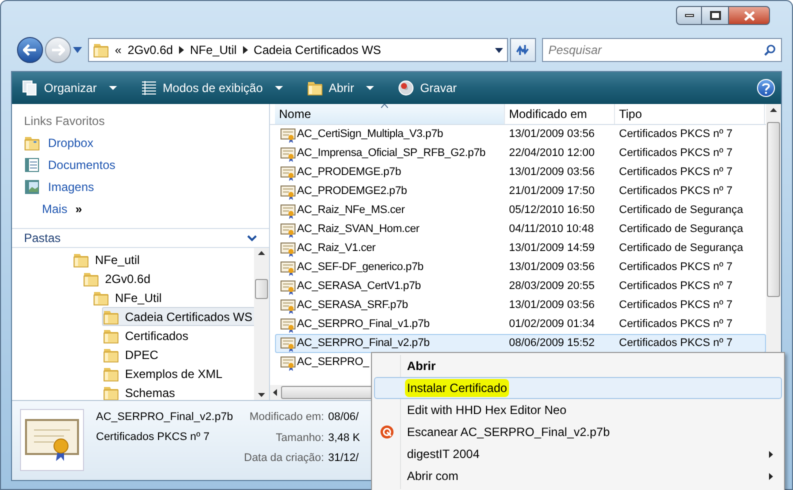 The image size is (793, 490). What do you see at coordinates (552, 192) in the screenshot?
I see `table-cell-text: 21/01/2009 17:50` at bounding box center [552, 192].